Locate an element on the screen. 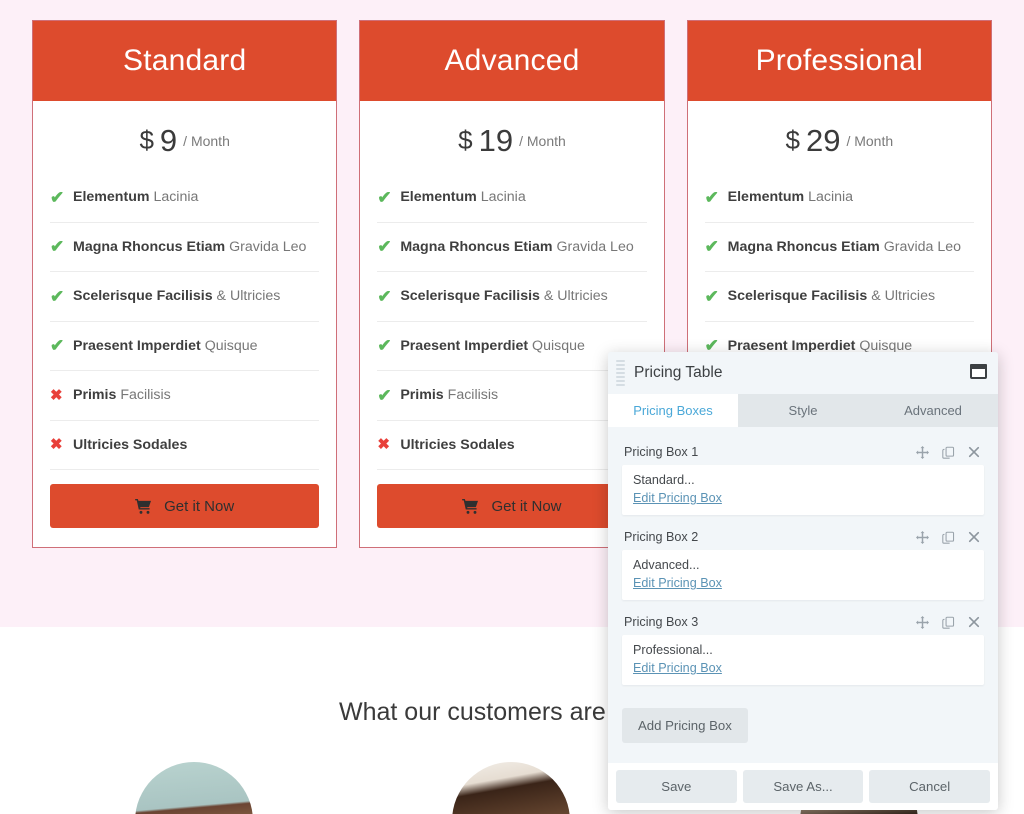 The image size is (1024, 814). pricing-card-price: $ 9 / Month is located at coordinates (184, 137).